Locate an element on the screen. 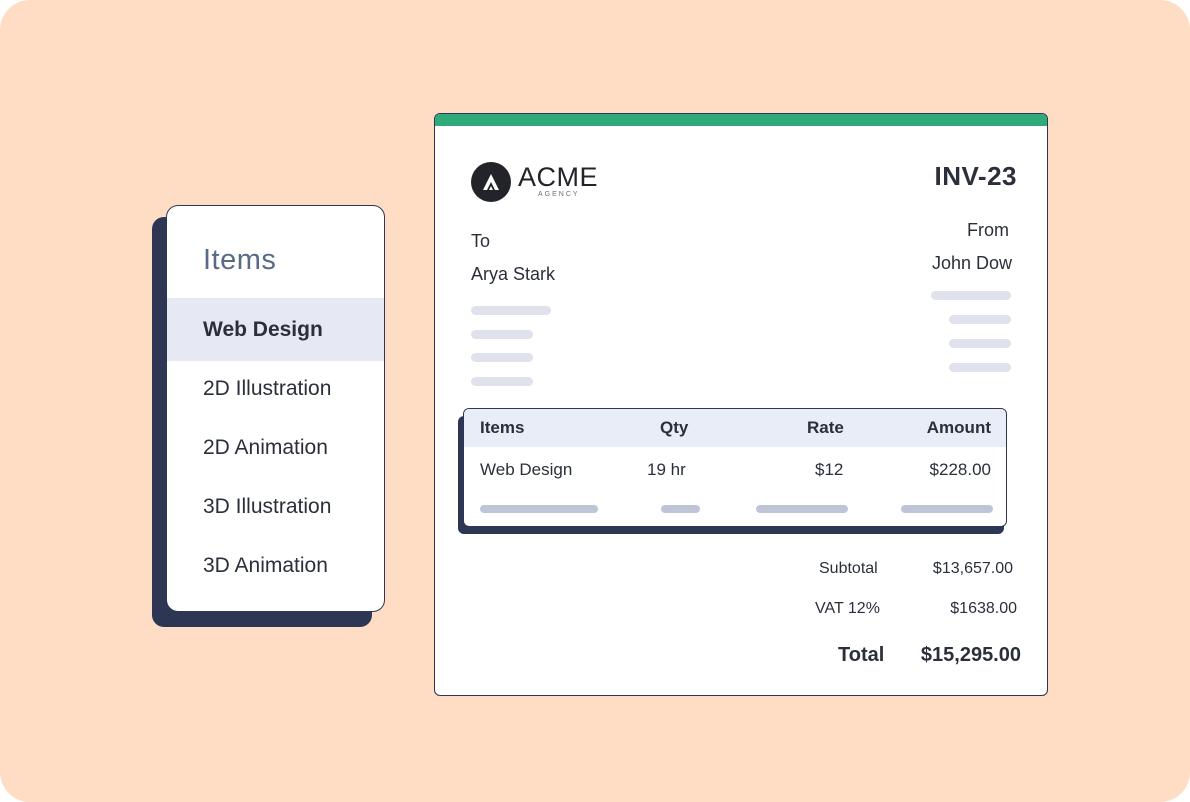 Image resolution: width=1190 pixels, height=802 pixels. logo-wordmark: ACME is located at coordinates (558, 177).